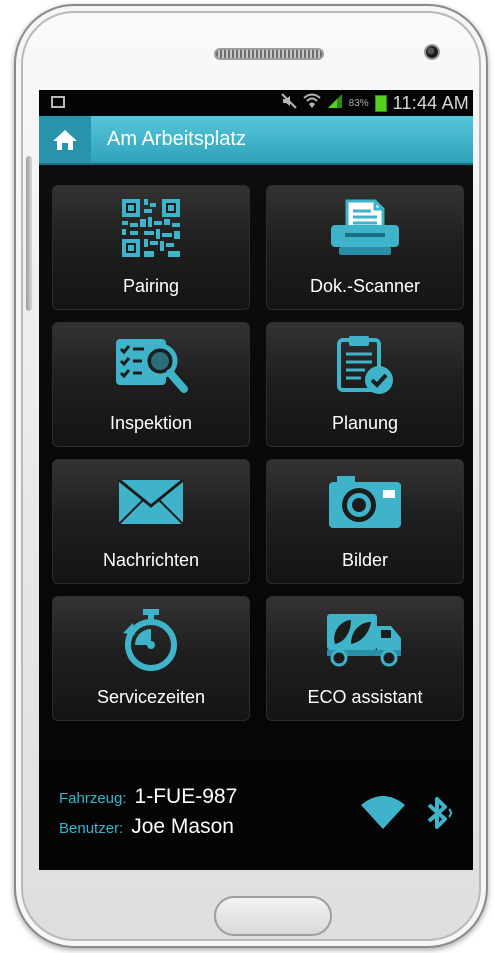 This screenshot has width=494, height=953. Describe the element at coordinates (151, 640) in the screenshot. I see `stopwatch-icon` at that location.